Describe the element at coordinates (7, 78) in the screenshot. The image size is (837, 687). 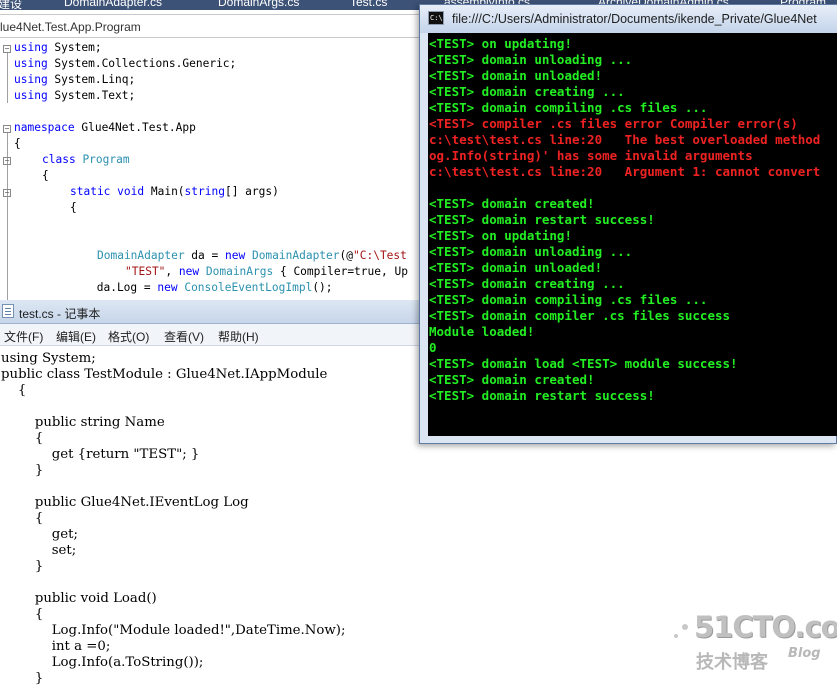
I see `outline-guide` at that location.